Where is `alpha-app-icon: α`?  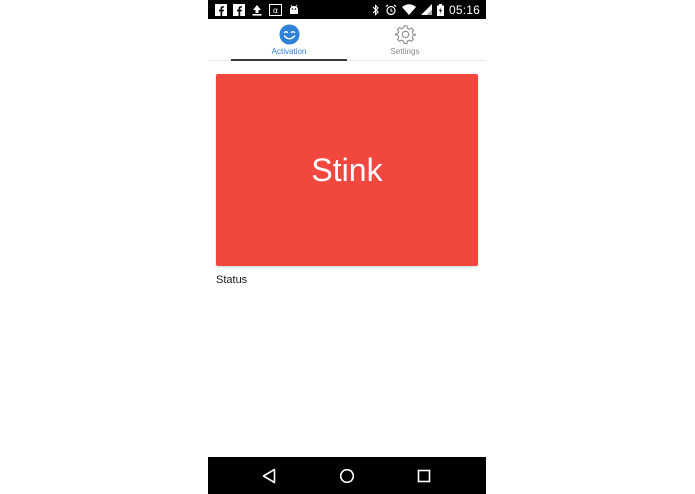
alpha-app-icon: α is located at coordinates (275, 9).